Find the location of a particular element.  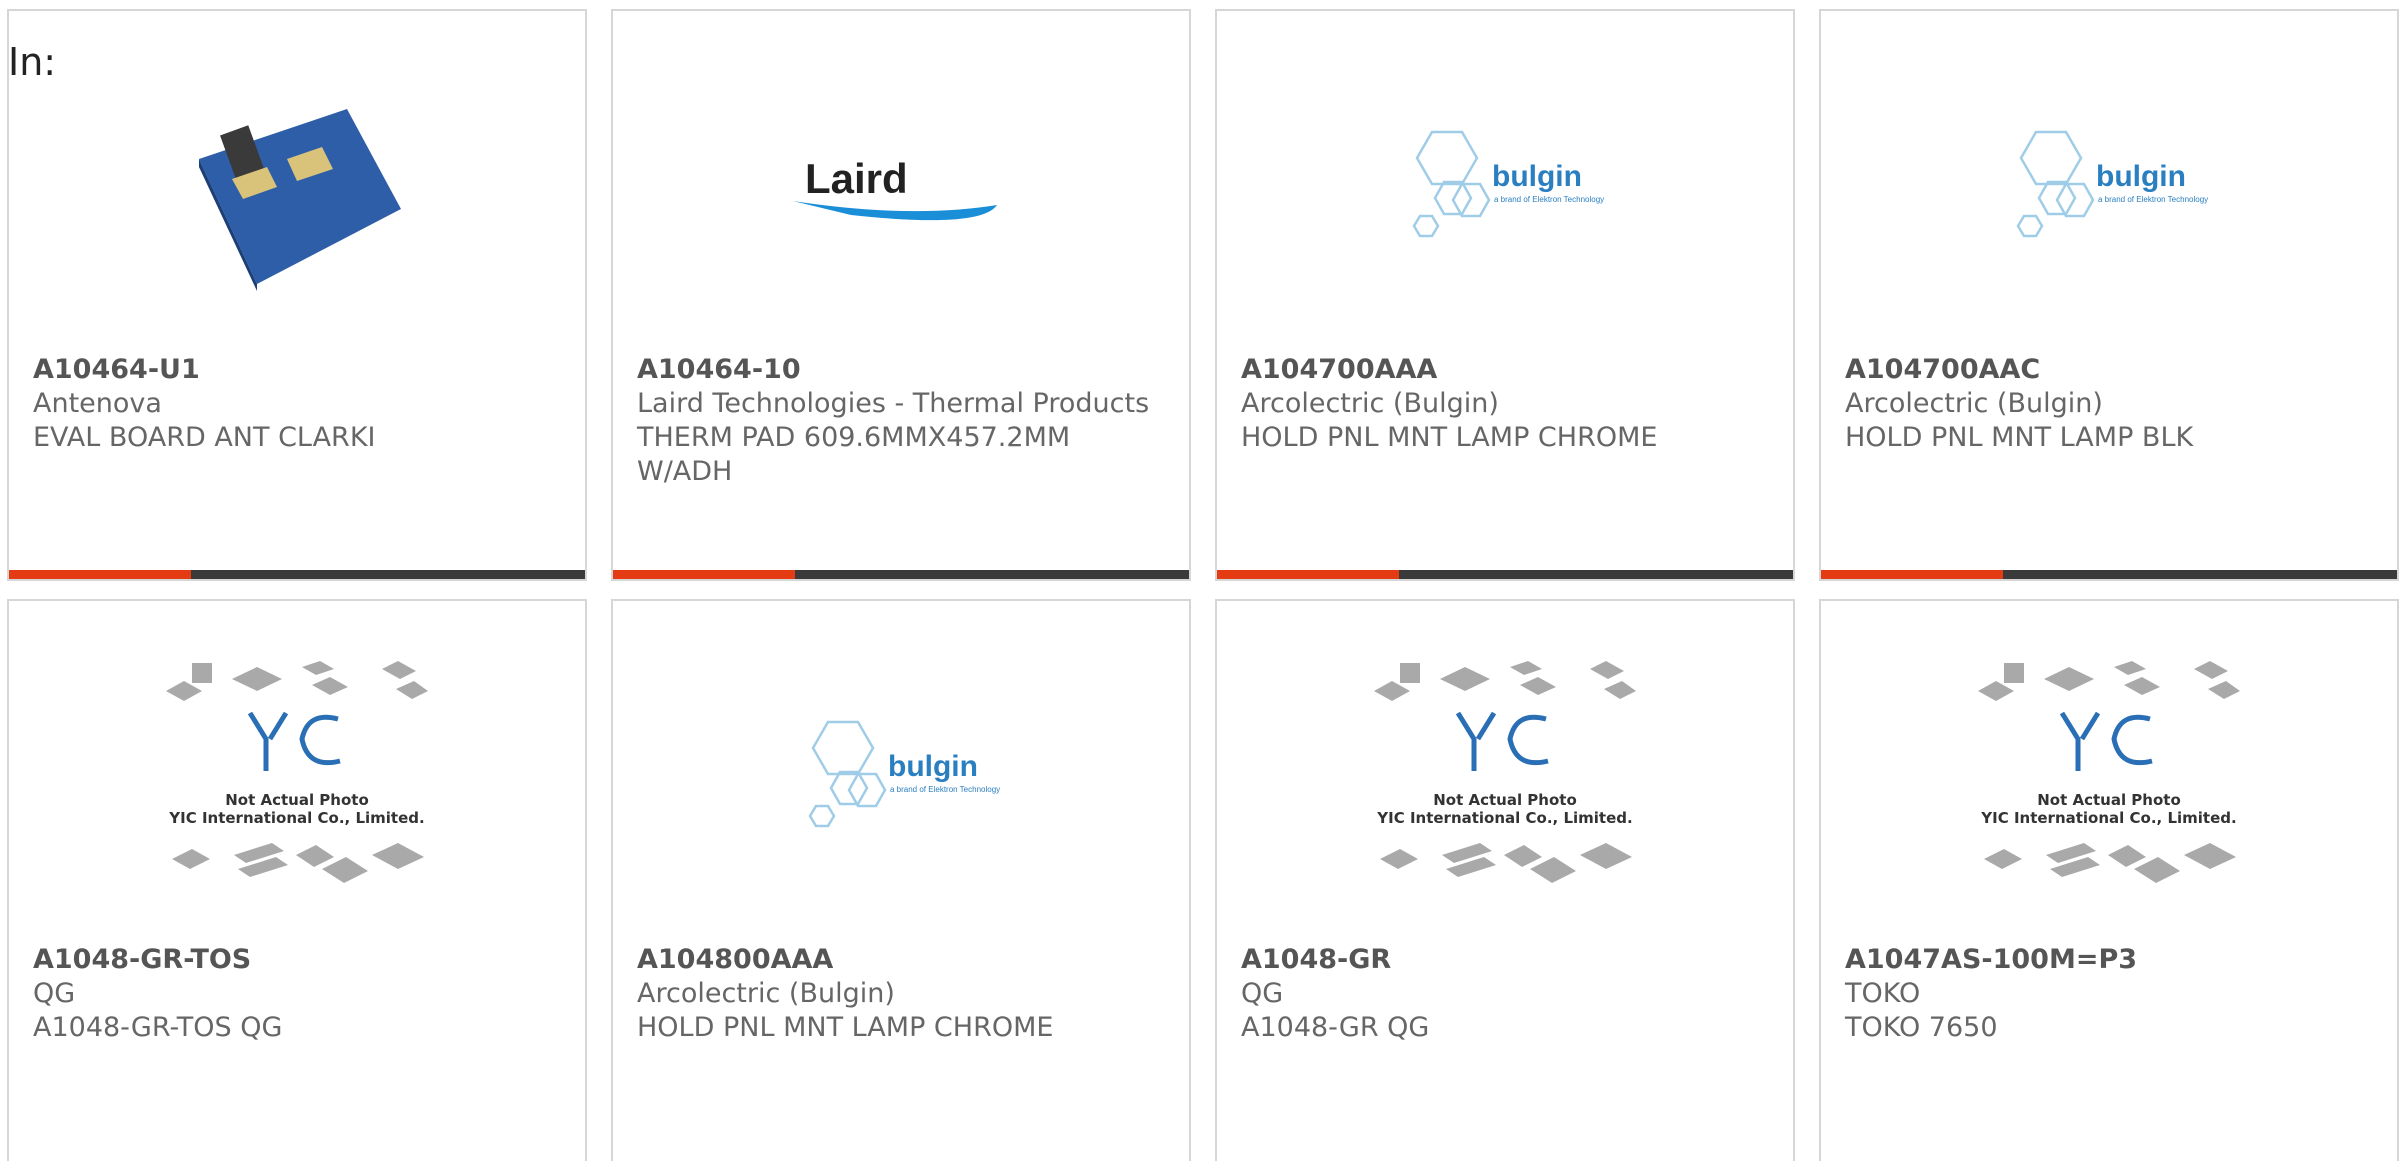

part-number: A1047AS-100M=P3 is located at coordinates (2109, 960).